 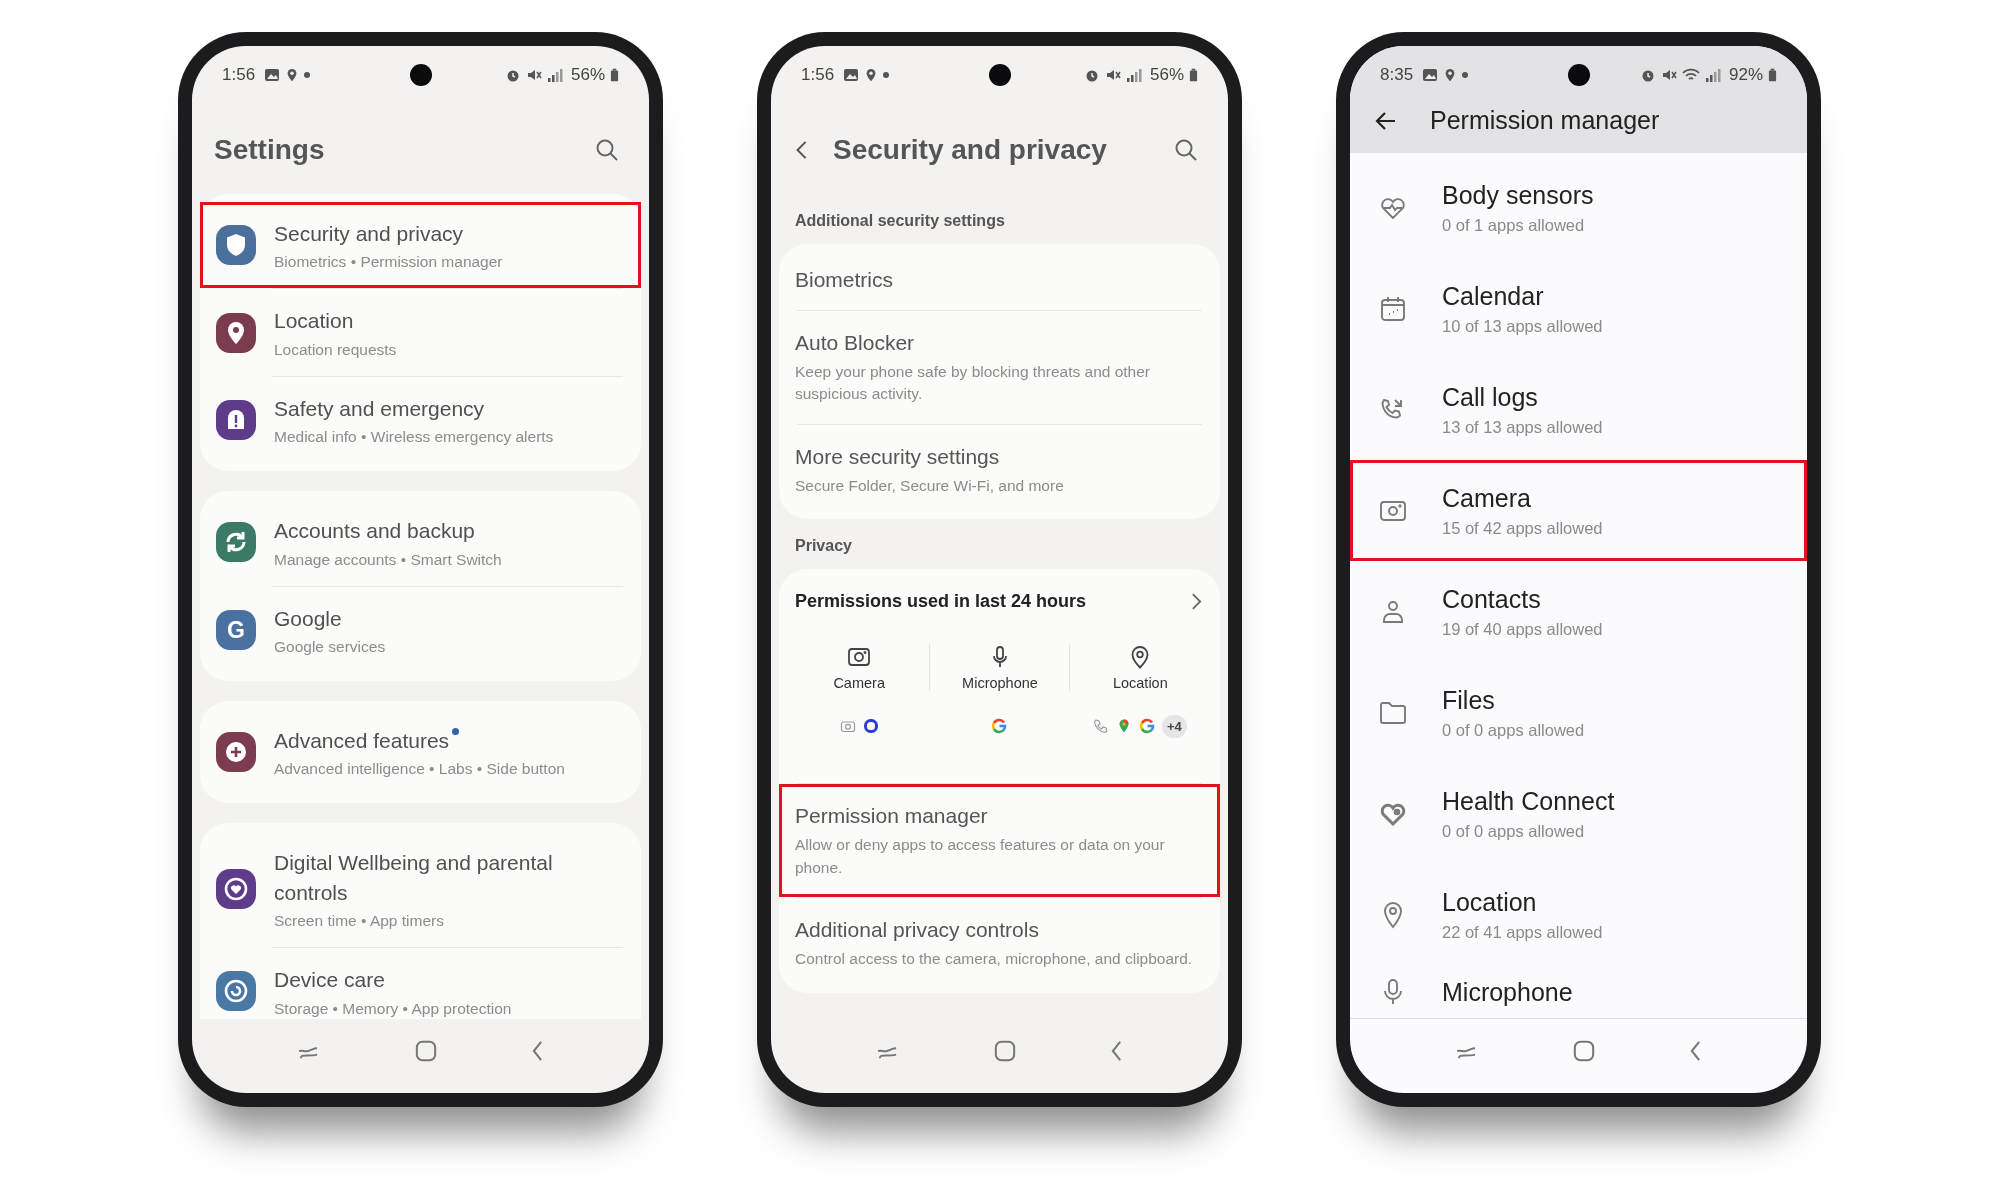 I want to click on settings-item: Auto Blocker Keep your phone safe by blocking threats and other suspicious activity., so click(x=999, y=367).